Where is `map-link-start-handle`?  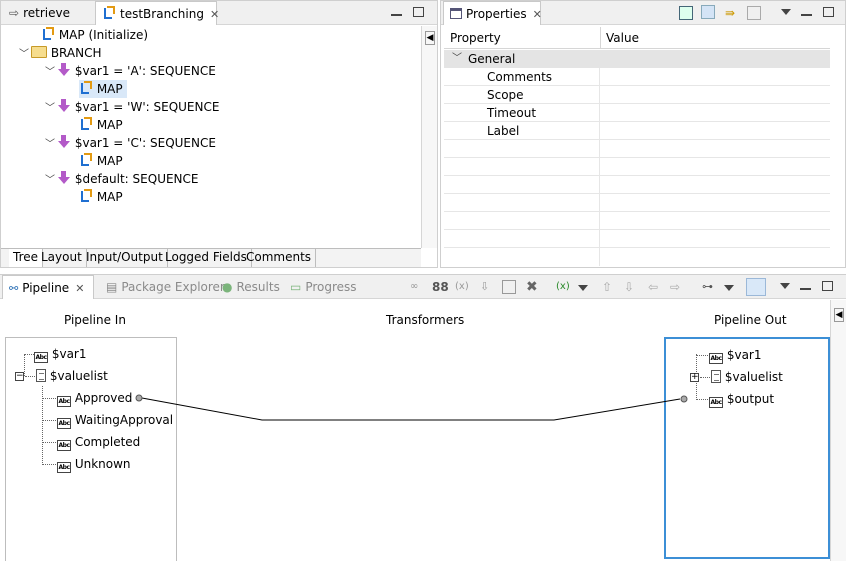 map-link-start-handle is located at coordinates (139, 398).